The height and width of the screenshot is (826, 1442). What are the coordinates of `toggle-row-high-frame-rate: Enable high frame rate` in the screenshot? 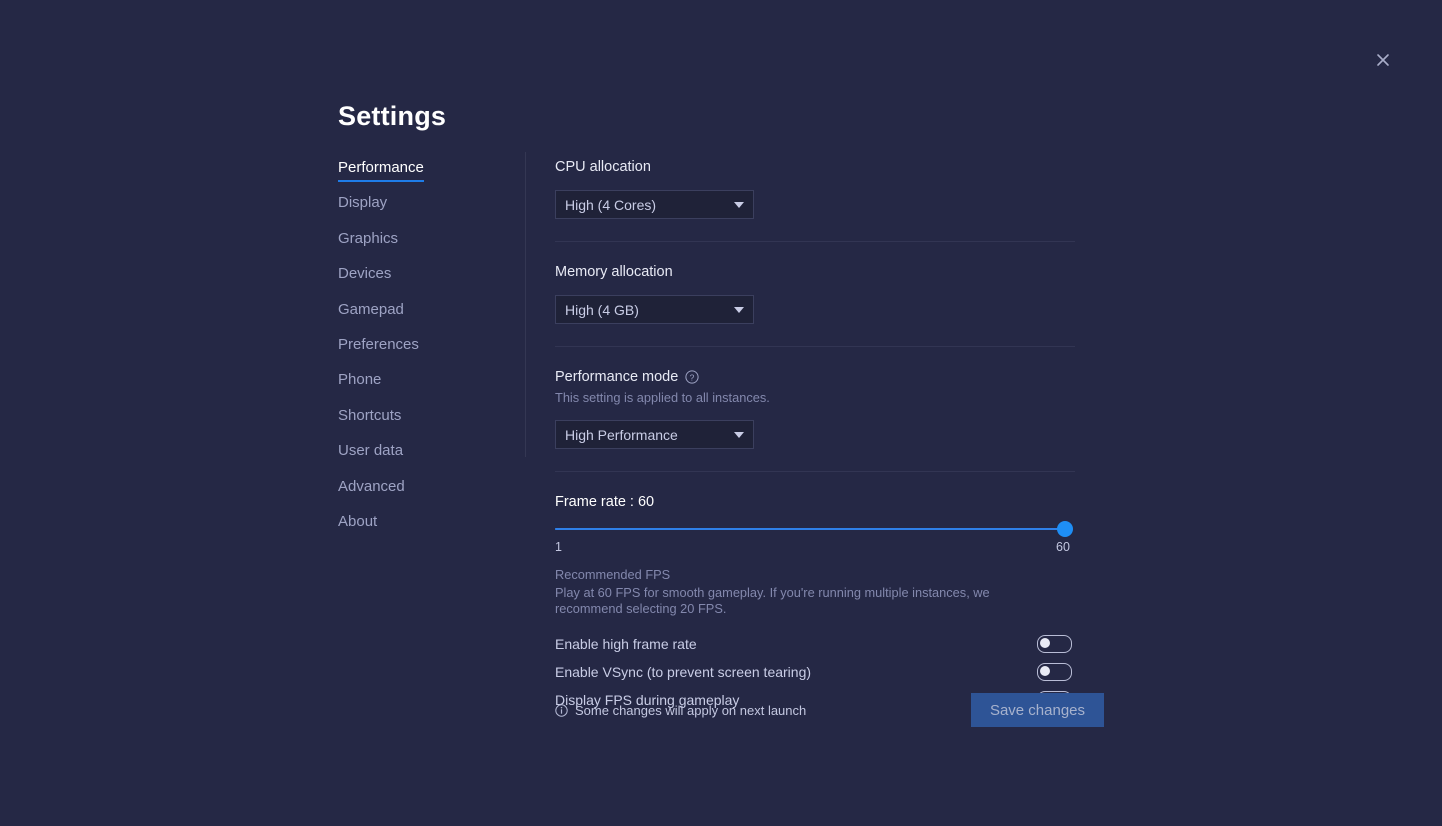 It's located at (813, 644).